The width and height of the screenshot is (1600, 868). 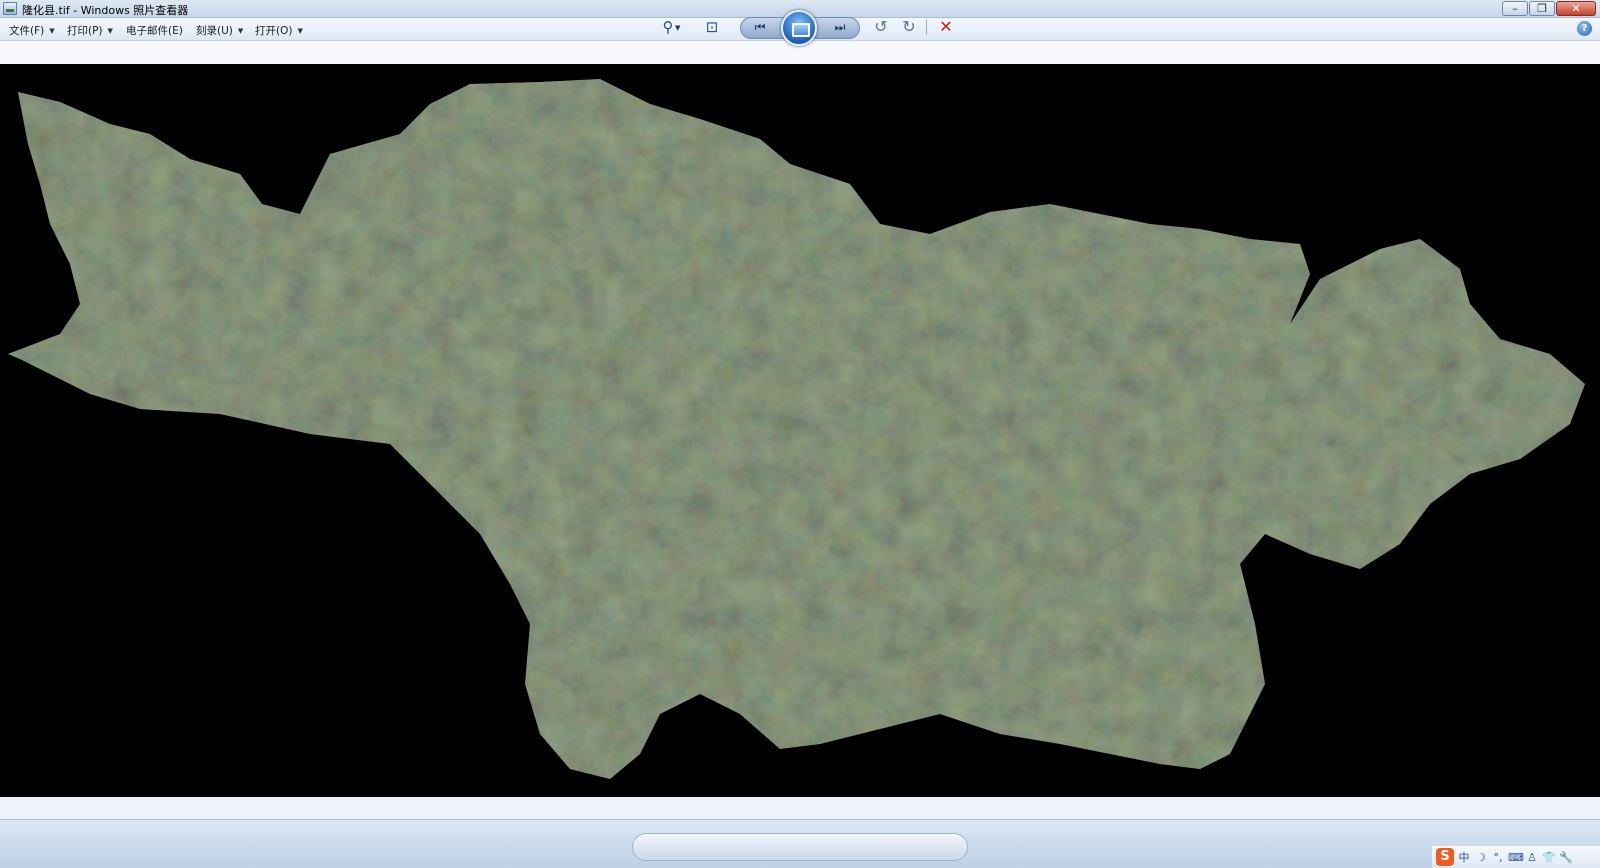 What do you see at coordinates (1549, 857) in the screenshot?
I see `ime-skin-icon: 👕` at bounding box center [1549, 857].